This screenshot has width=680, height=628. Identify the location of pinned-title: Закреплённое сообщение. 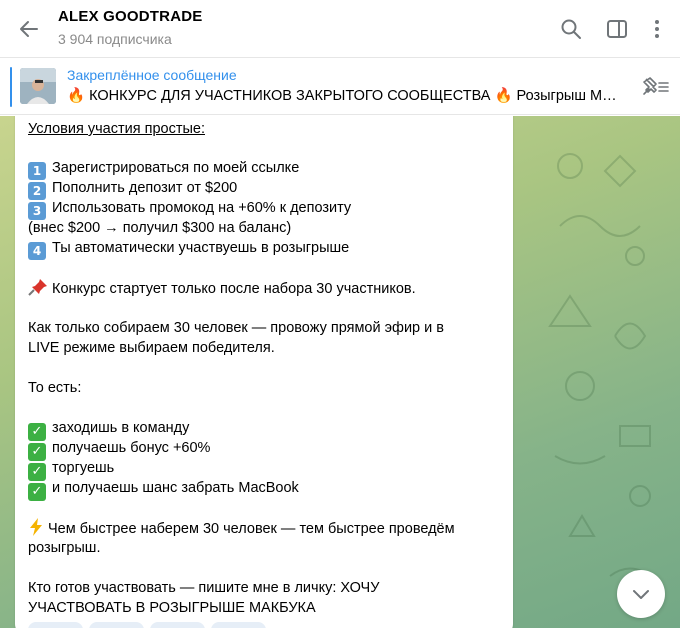
(152, 75).